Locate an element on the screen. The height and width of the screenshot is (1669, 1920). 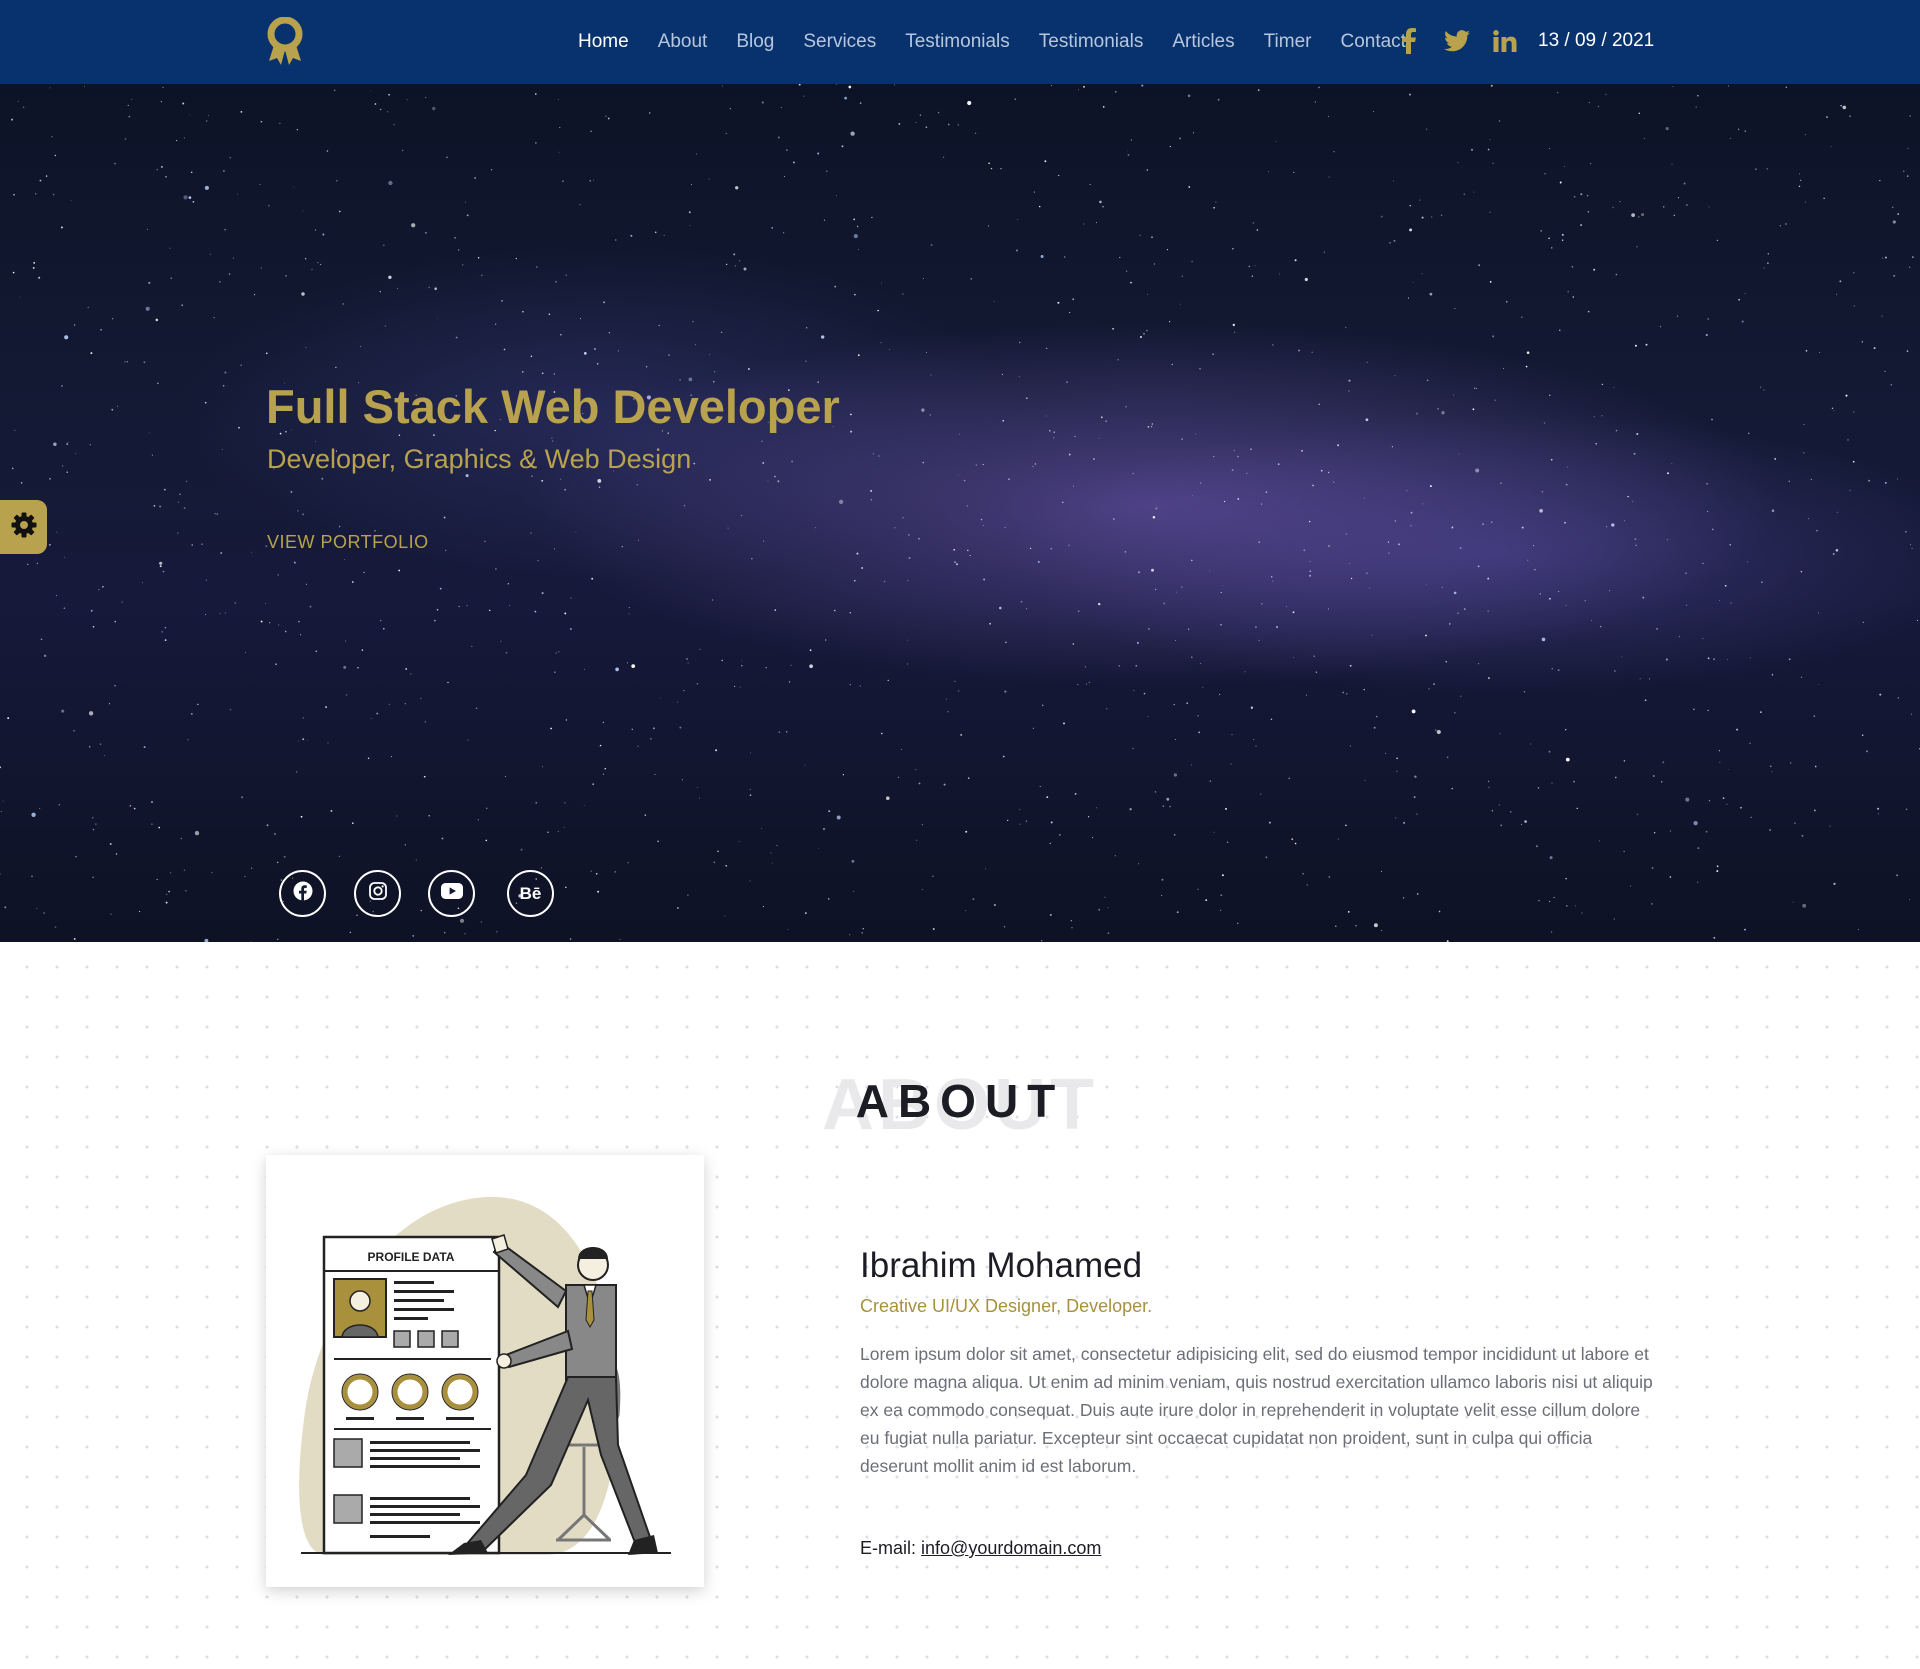
nav-testimonials-2: Testimonials is located at coordinates (1091, 42).